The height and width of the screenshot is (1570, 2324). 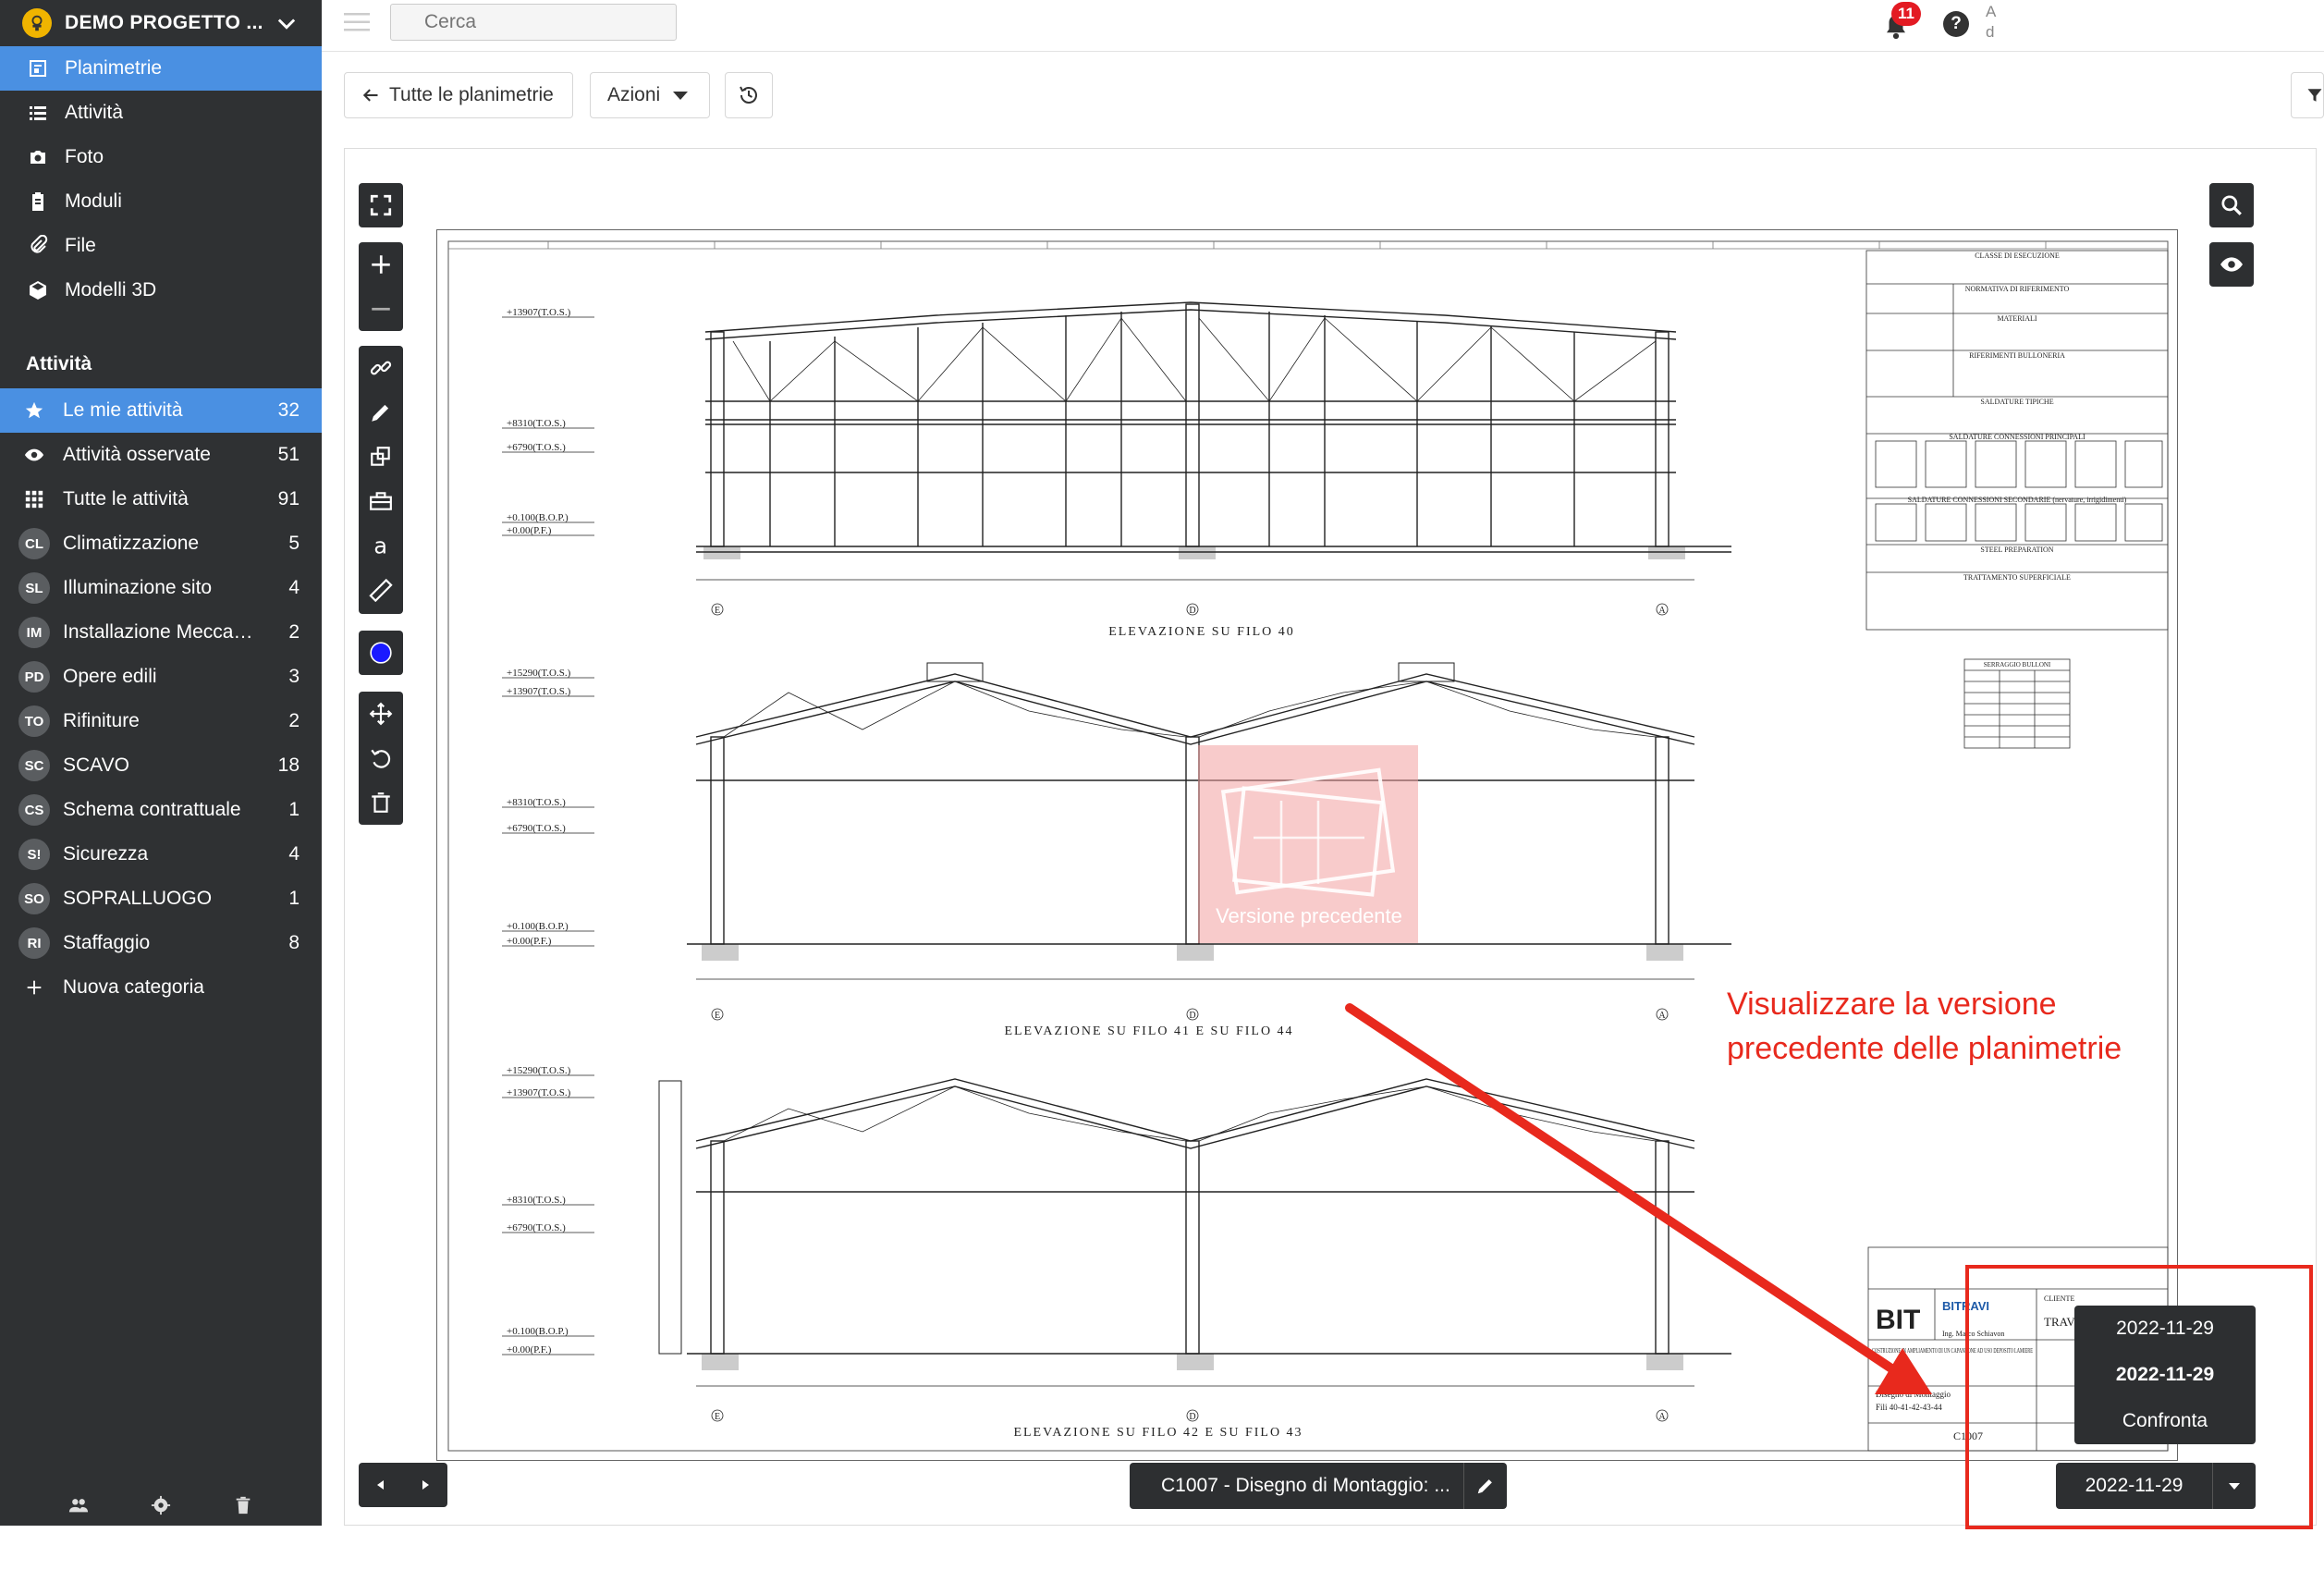 What do you see at coordinates (131, 543) in the screenshot?
I see `activity-label: Climatizzazione` at bounding box center [131, 543].